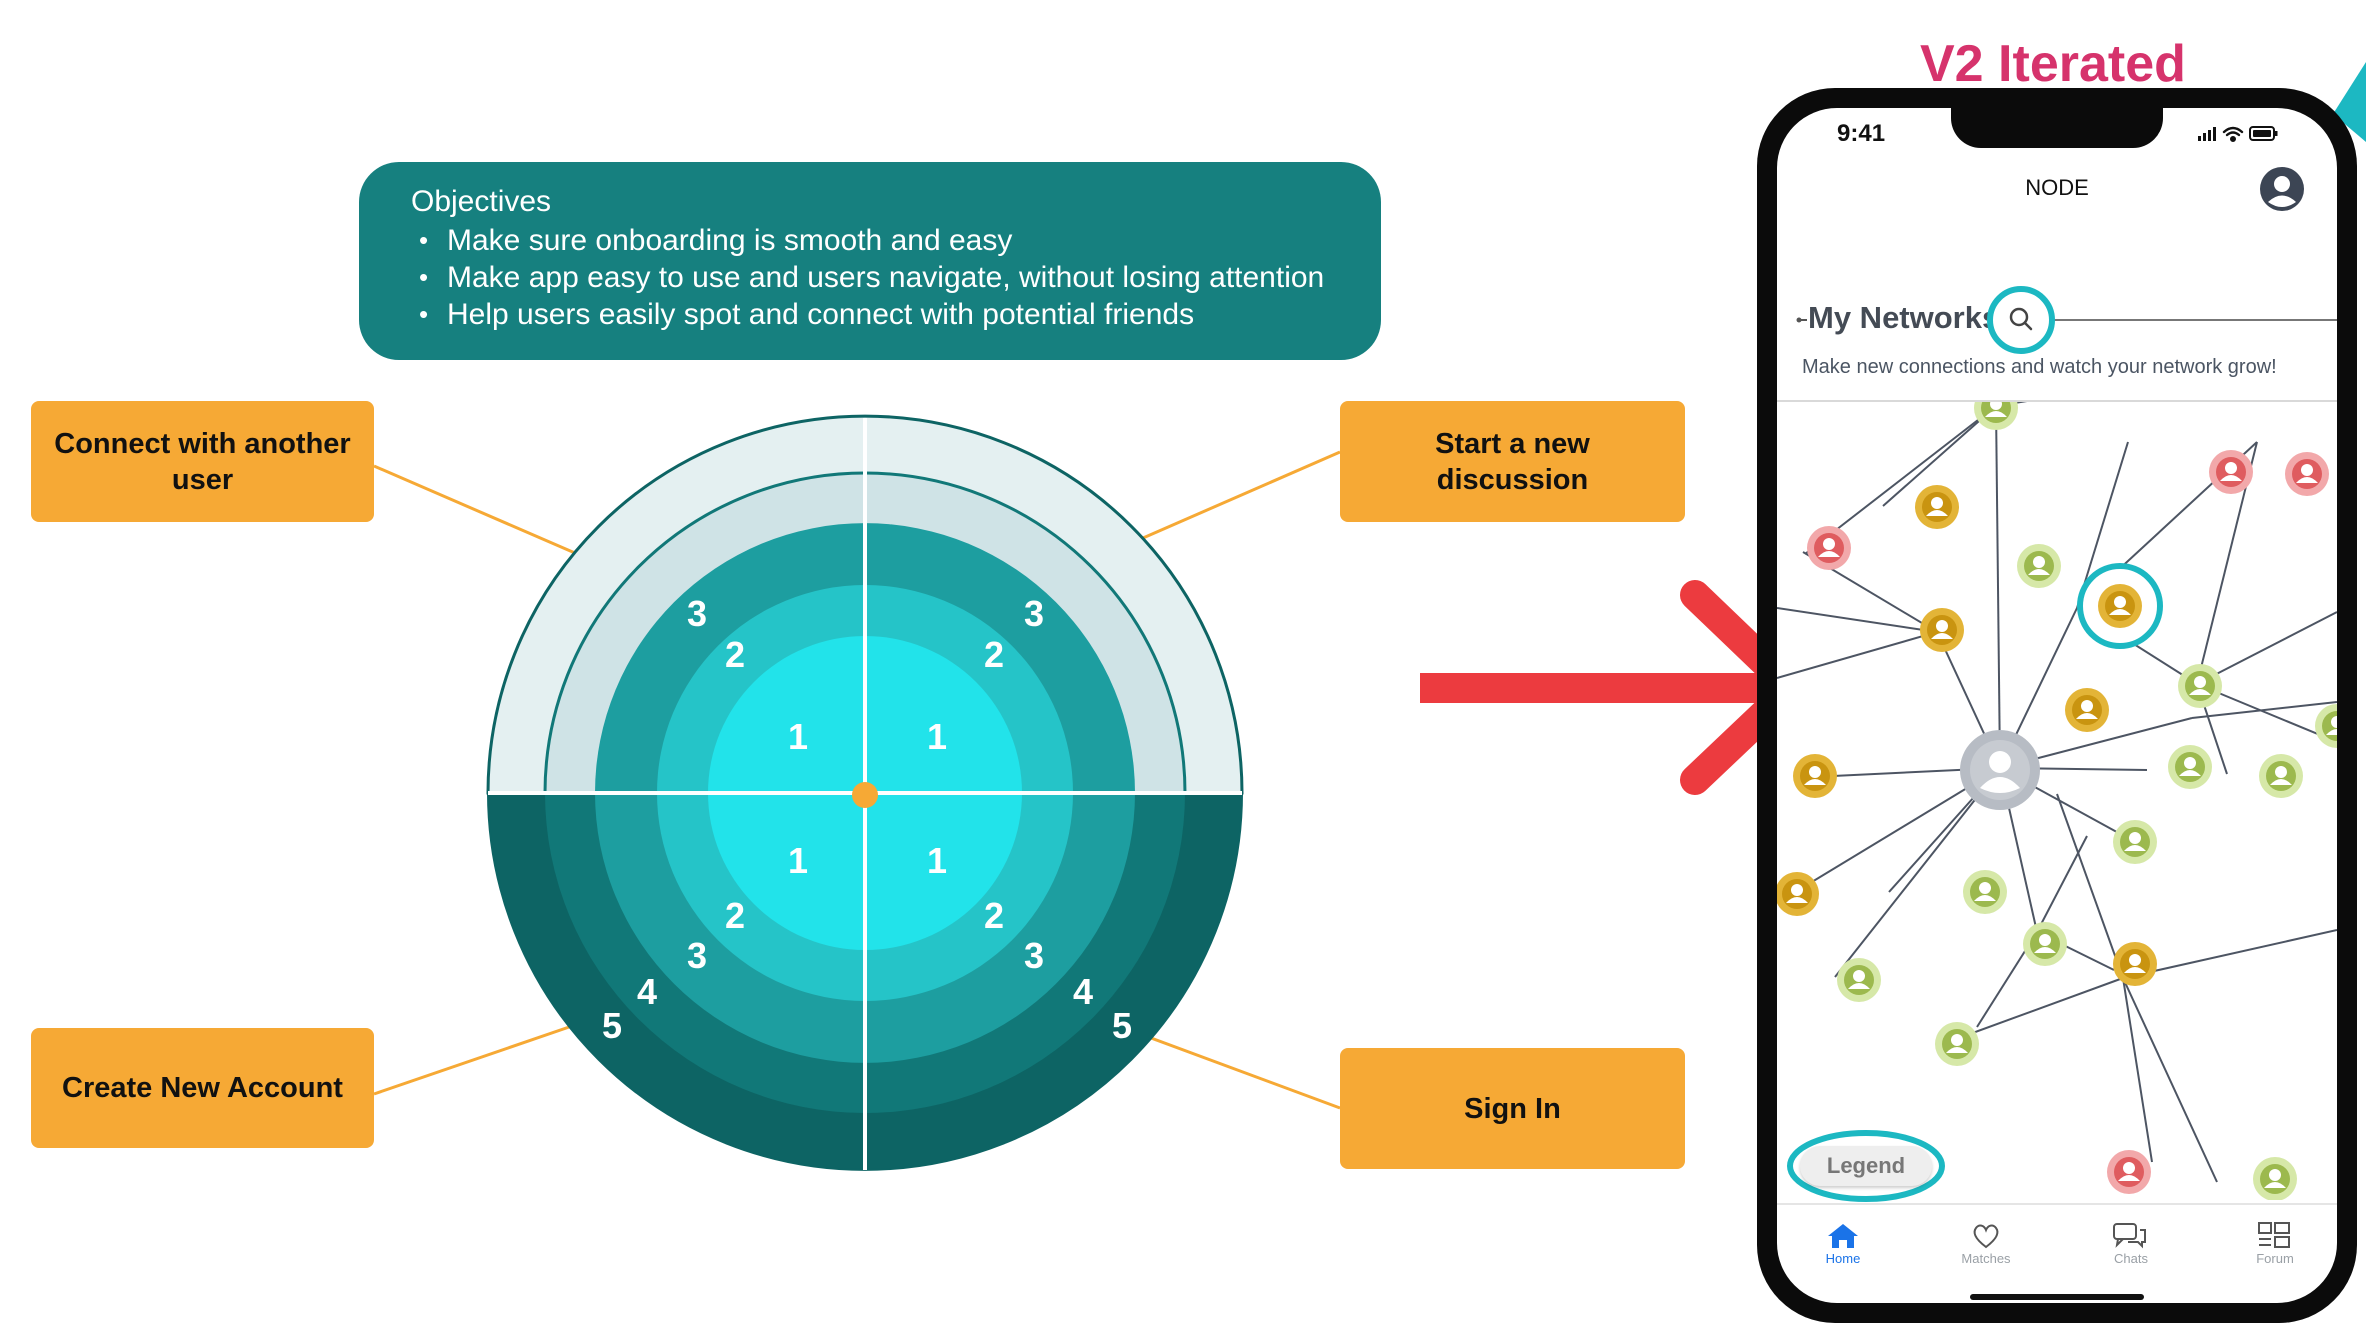 This screenshot has width=2366, height=1336. What do you see at coordinates (2057, 124) in the screenshot?
I see `phone-notch` at bounding box center [2057, 124].